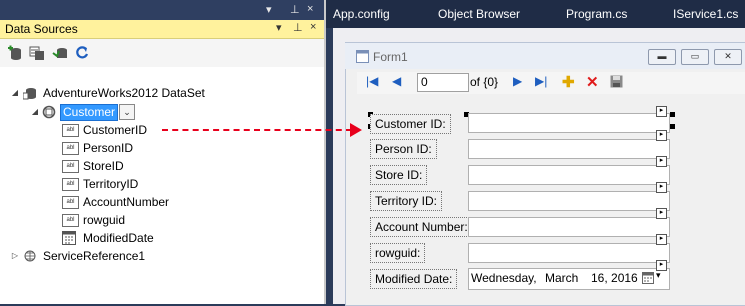 The height and width of the screenshot is (306, 745). I want to click on save-icon, so click(616, 81).